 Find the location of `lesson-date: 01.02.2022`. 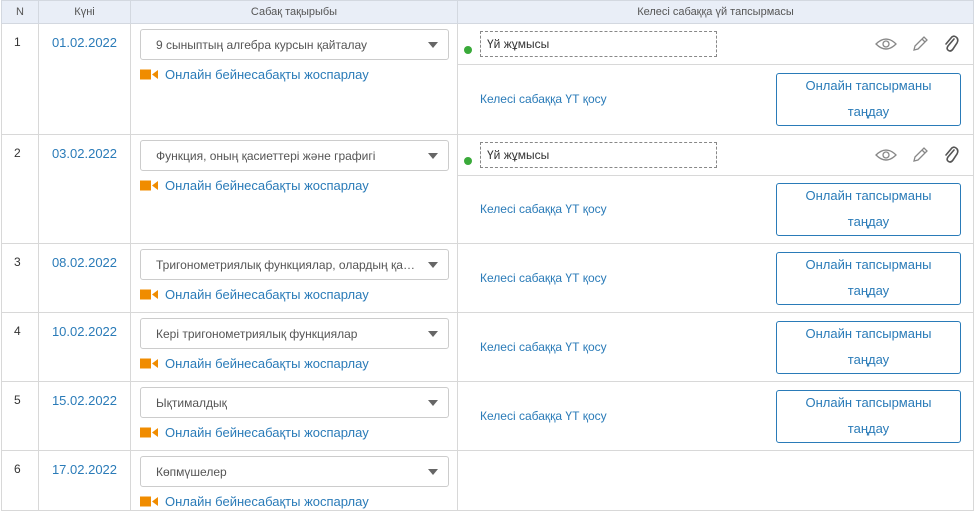

lesson-date: 01.02.2022 is located at coordinates (84, 42).